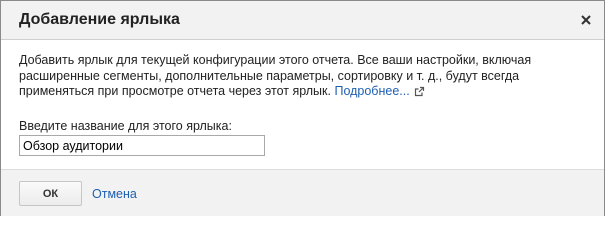 This screenshot has height=240, width=605. What do you see at coordinates (50, 193) in the screenshot?
I see `ok-button: ОК` at bounding box center [50, 193].